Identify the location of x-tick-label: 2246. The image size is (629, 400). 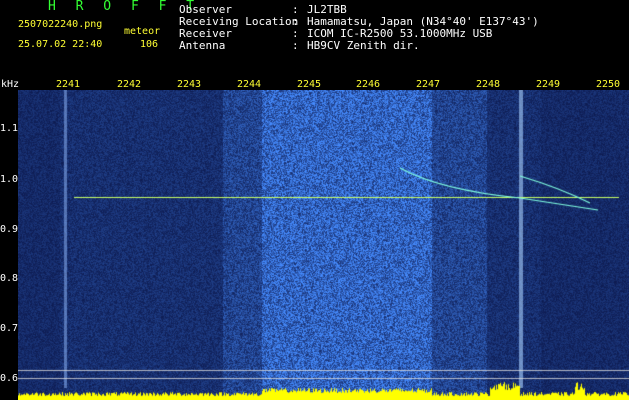
(368, 84).